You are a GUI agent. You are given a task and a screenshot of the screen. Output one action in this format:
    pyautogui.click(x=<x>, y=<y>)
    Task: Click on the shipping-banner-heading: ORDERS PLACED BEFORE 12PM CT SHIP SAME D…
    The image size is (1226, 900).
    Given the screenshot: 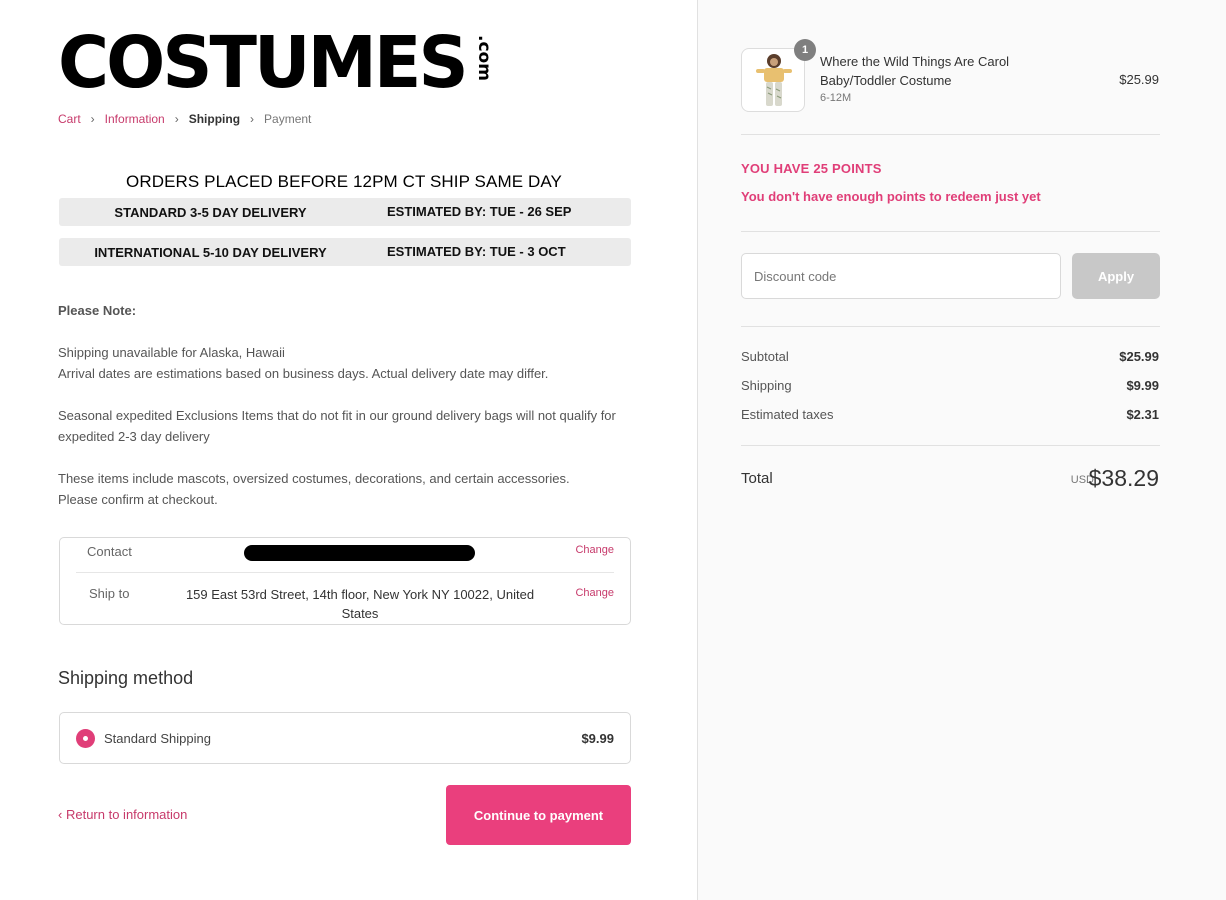 What is the action you would take?
    pyautogui.click(x=344, y=181)
    